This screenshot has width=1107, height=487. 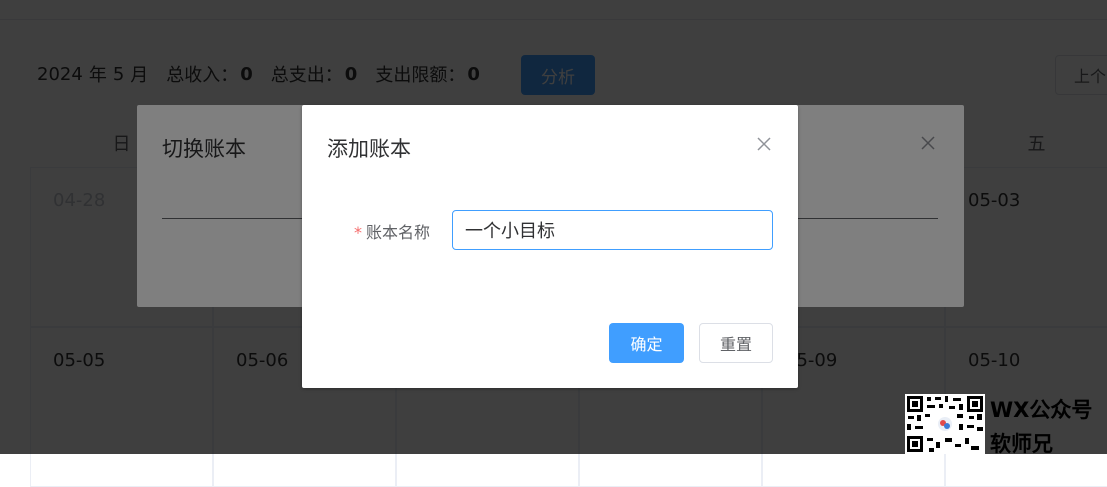 What do you see at coordinates (736, 343) in the screenshot?
I see `reset-button: 重置` at bounding box center [736, 343].